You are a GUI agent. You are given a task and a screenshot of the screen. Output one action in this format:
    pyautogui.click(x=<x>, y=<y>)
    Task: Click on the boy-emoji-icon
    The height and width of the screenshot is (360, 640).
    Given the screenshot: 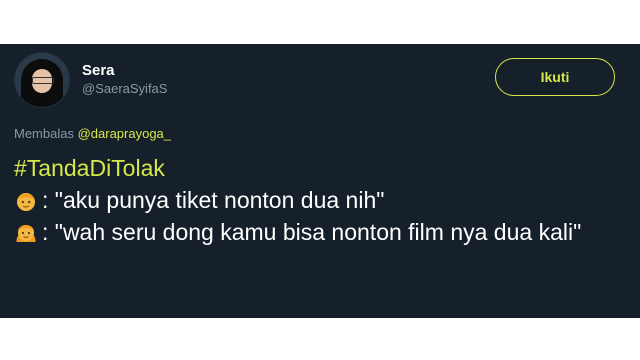 What is the action you would take?
    pyautogui.click(x=26, y=202)
    